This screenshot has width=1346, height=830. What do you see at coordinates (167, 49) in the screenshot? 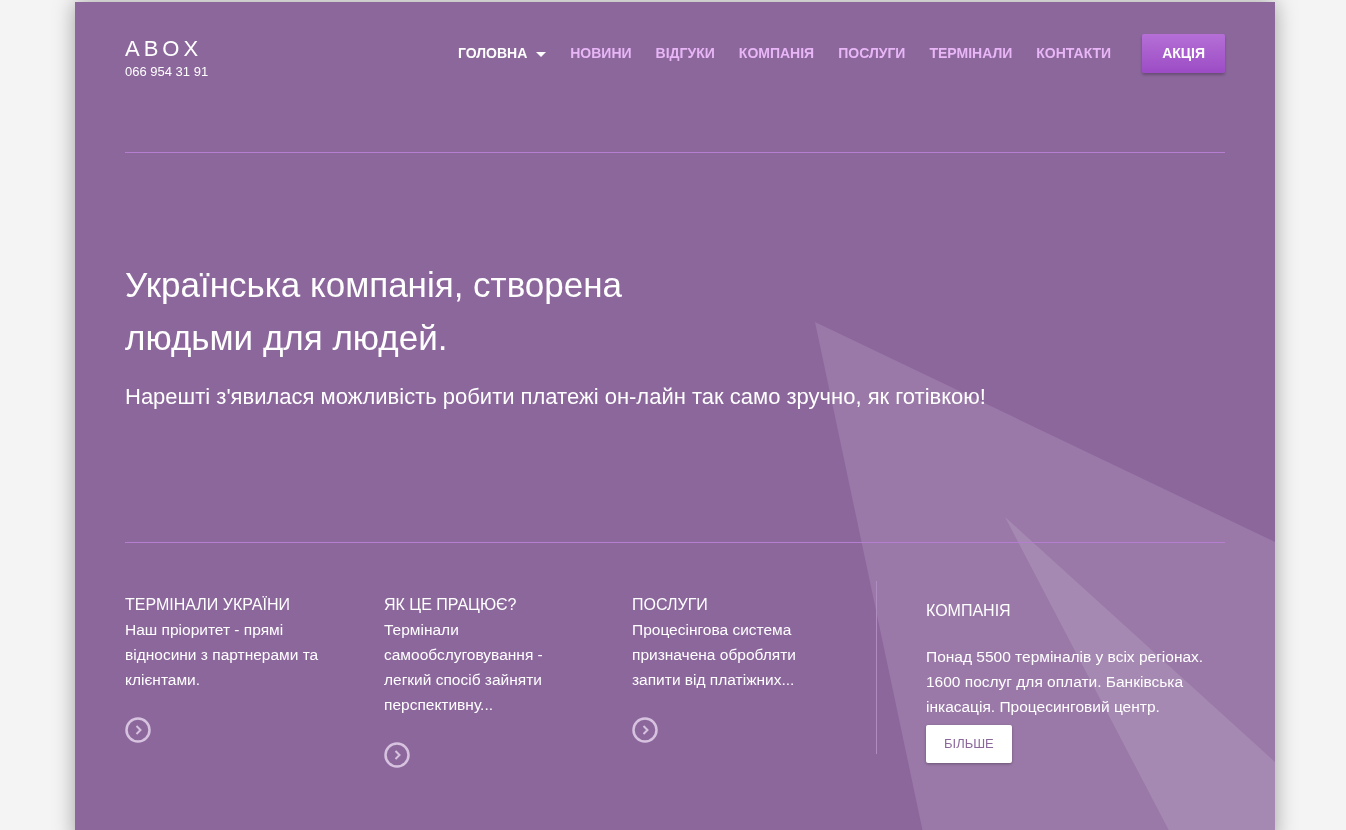
I see `logo: ABOX` at bounding box center [167, 49].